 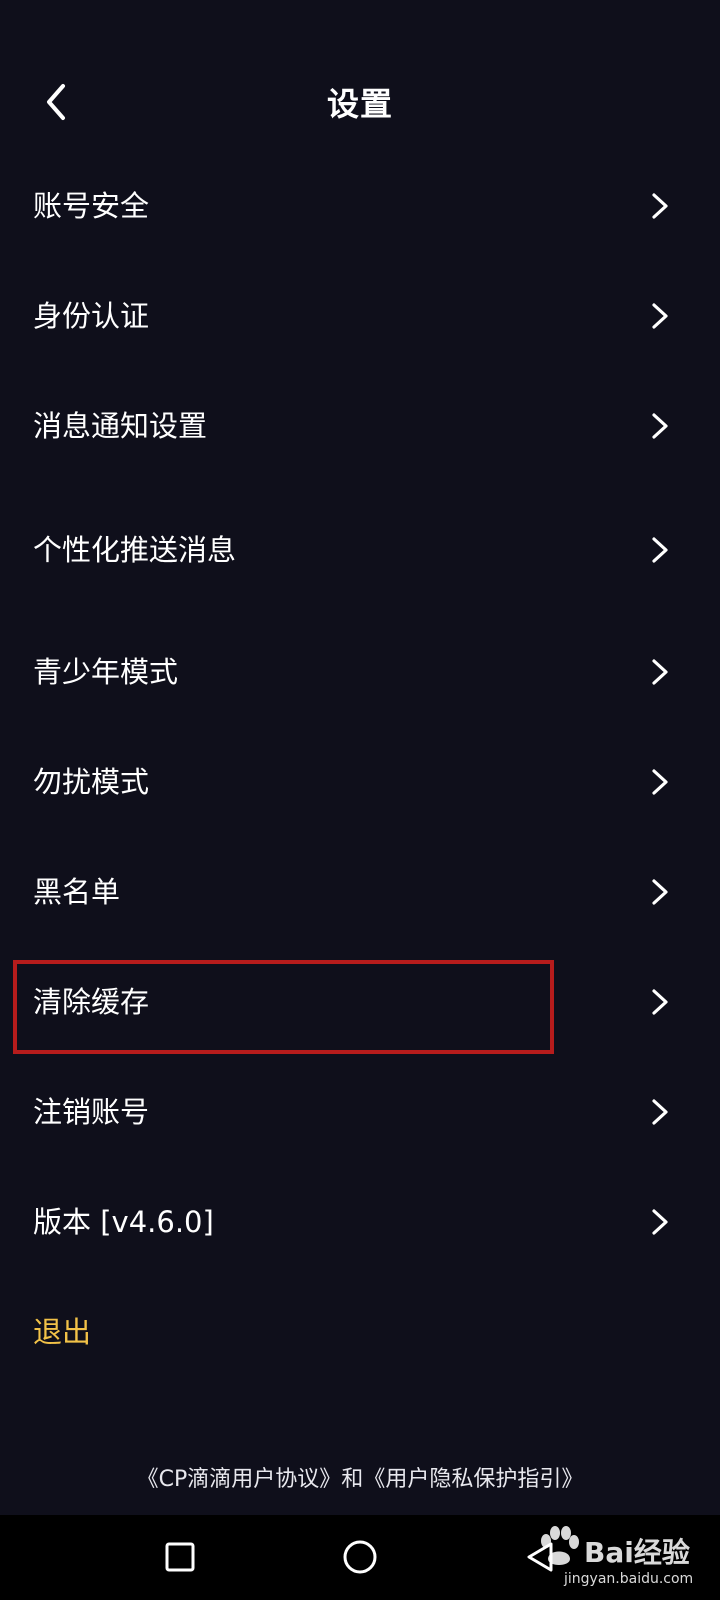 I want to click on menu-item-label: 清除缓存, so click(x=91, y=1002).